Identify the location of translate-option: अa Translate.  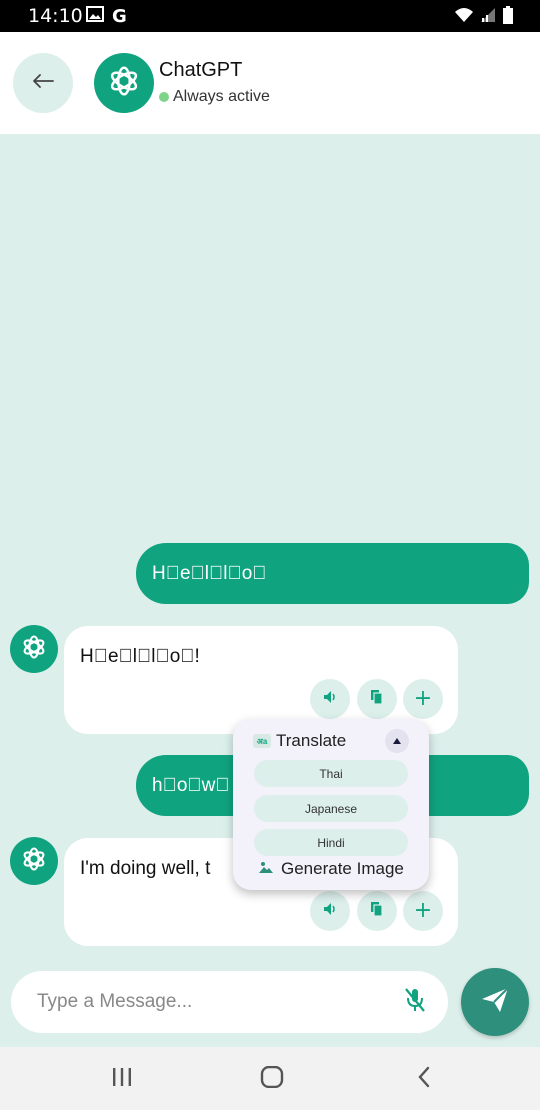
(299, 741).